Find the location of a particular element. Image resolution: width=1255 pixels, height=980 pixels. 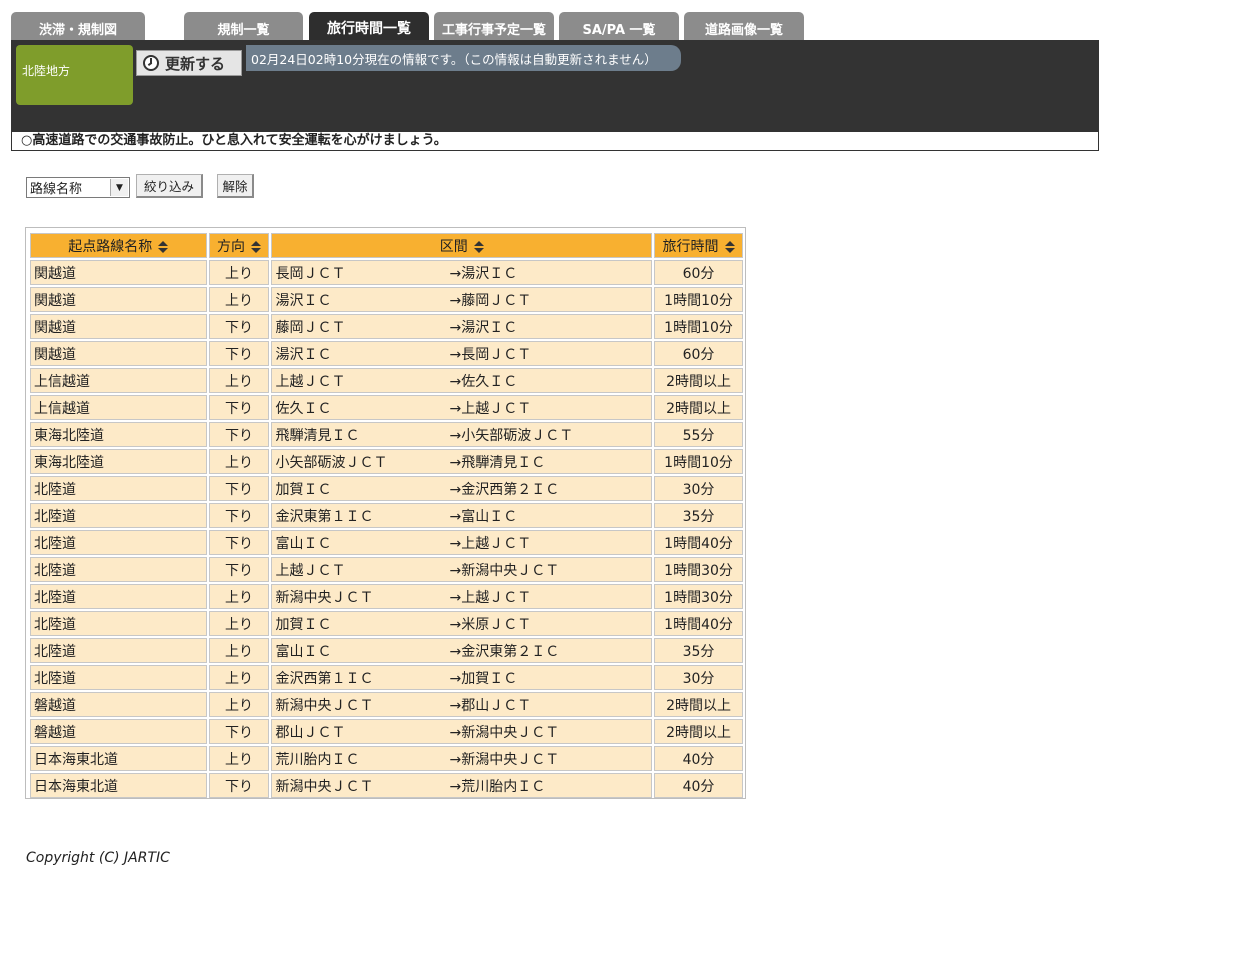

section-from: 藤岡ＪＣＴ is located at coordinates (310, 327).